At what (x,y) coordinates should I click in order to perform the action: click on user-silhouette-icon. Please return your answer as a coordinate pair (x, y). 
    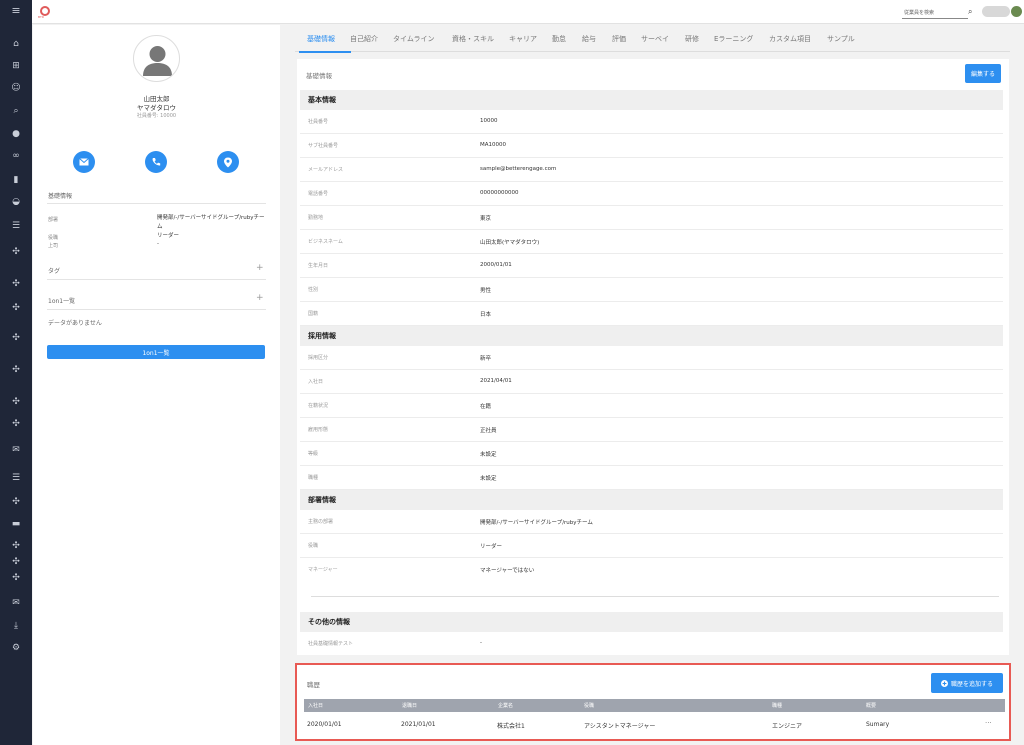
    Looking at the image, I should click on (157, 61).